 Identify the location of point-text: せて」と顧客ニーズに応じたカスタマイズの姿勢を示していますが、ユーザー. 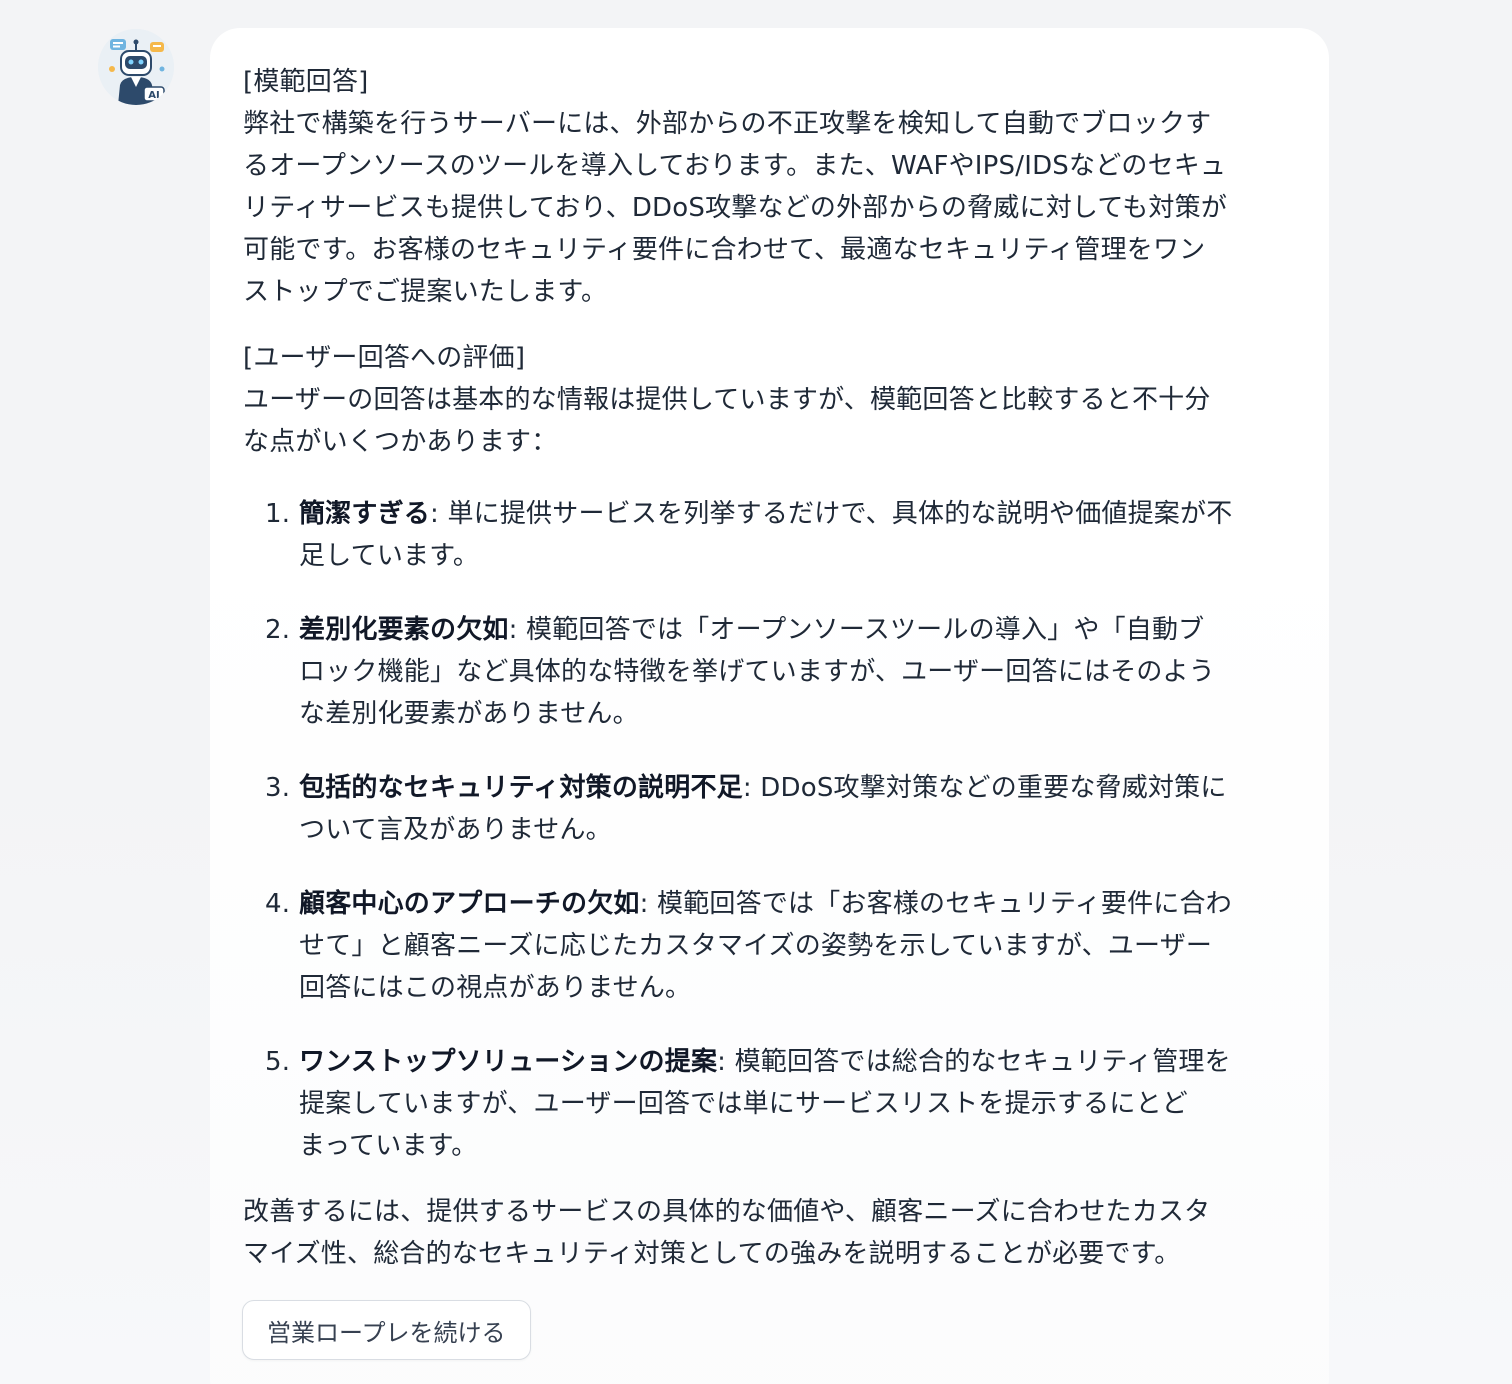
(756, 946).